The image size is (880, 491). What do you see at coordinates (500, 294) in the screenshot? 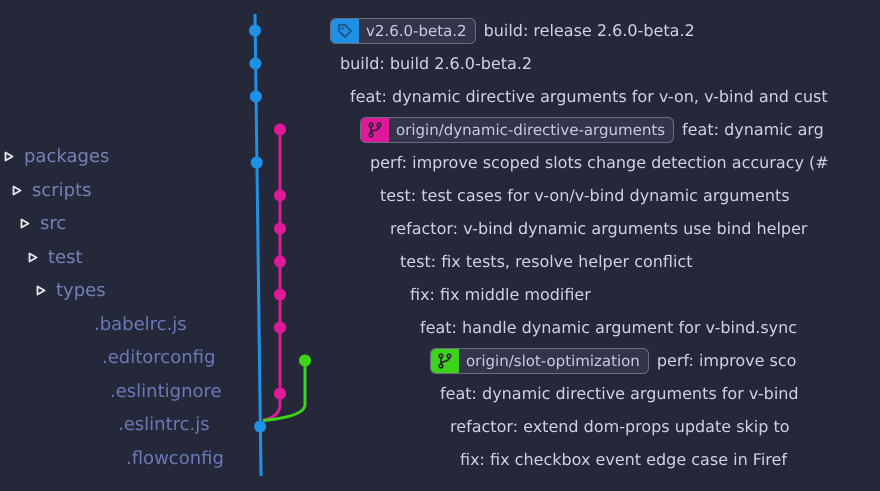
I see `commit-message: fix: fix middle modifier` at bounding box center [500, 294].